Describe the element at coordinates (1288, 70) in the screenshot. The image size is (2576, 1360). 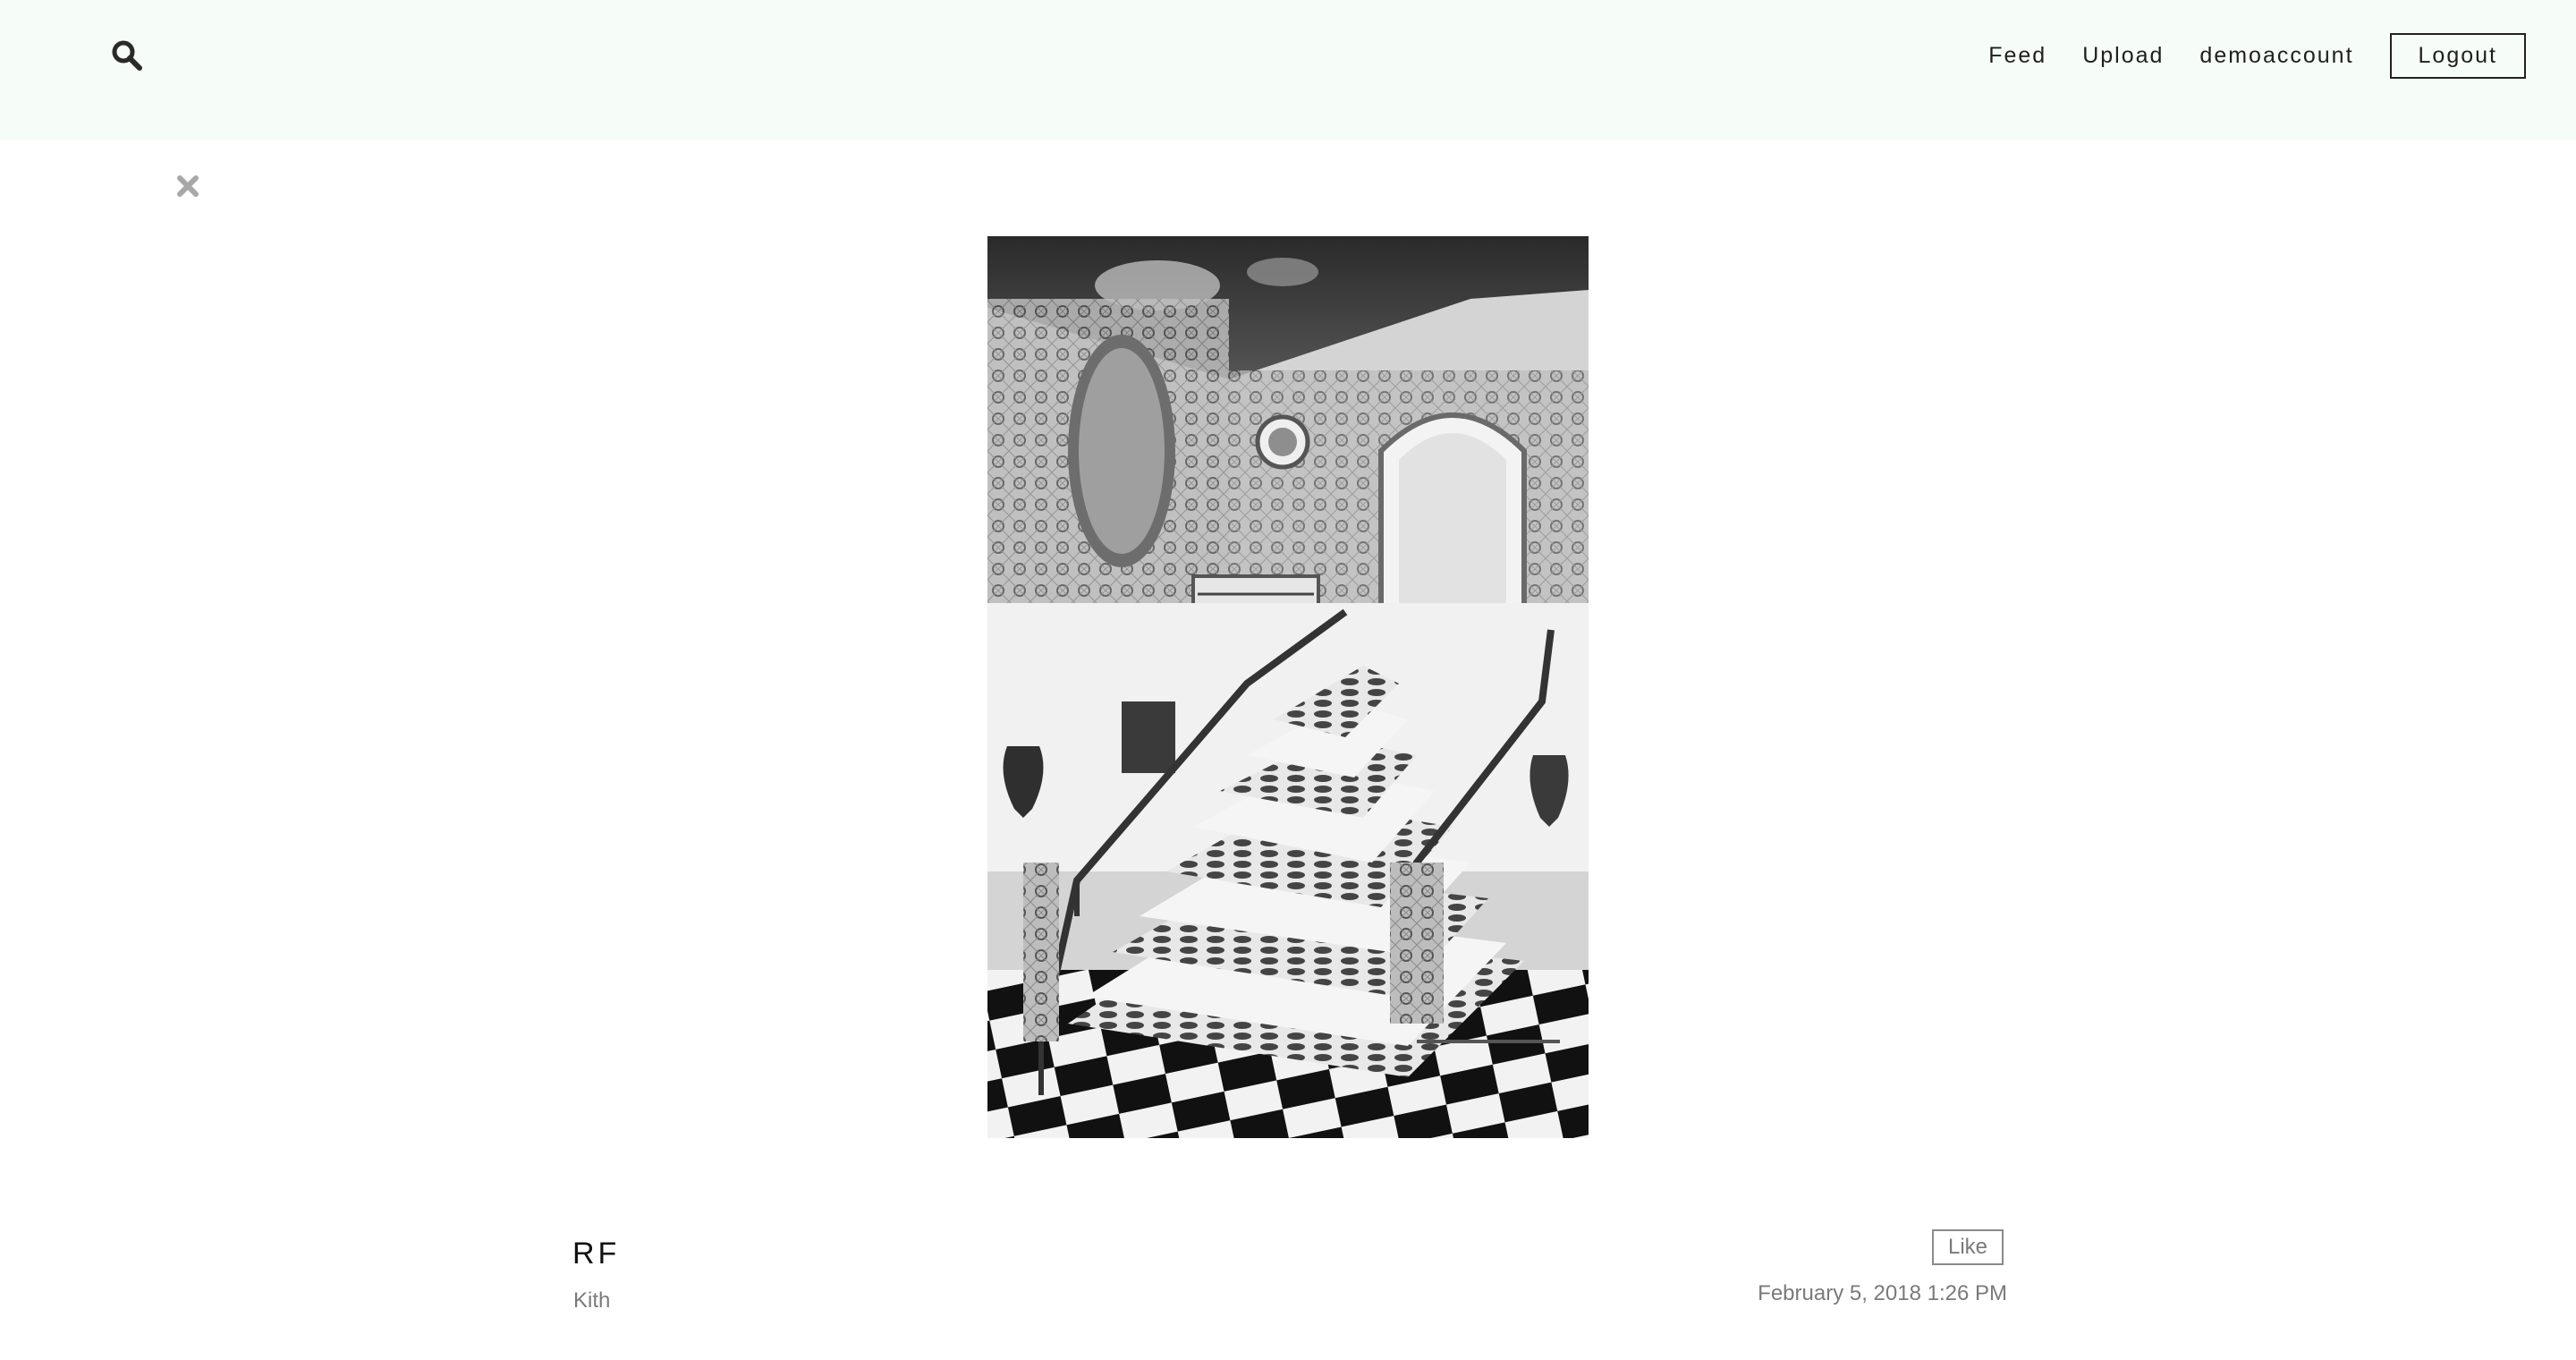
I see `top-navigation-bar: Feed Upload demoaccount Logout` at that location.